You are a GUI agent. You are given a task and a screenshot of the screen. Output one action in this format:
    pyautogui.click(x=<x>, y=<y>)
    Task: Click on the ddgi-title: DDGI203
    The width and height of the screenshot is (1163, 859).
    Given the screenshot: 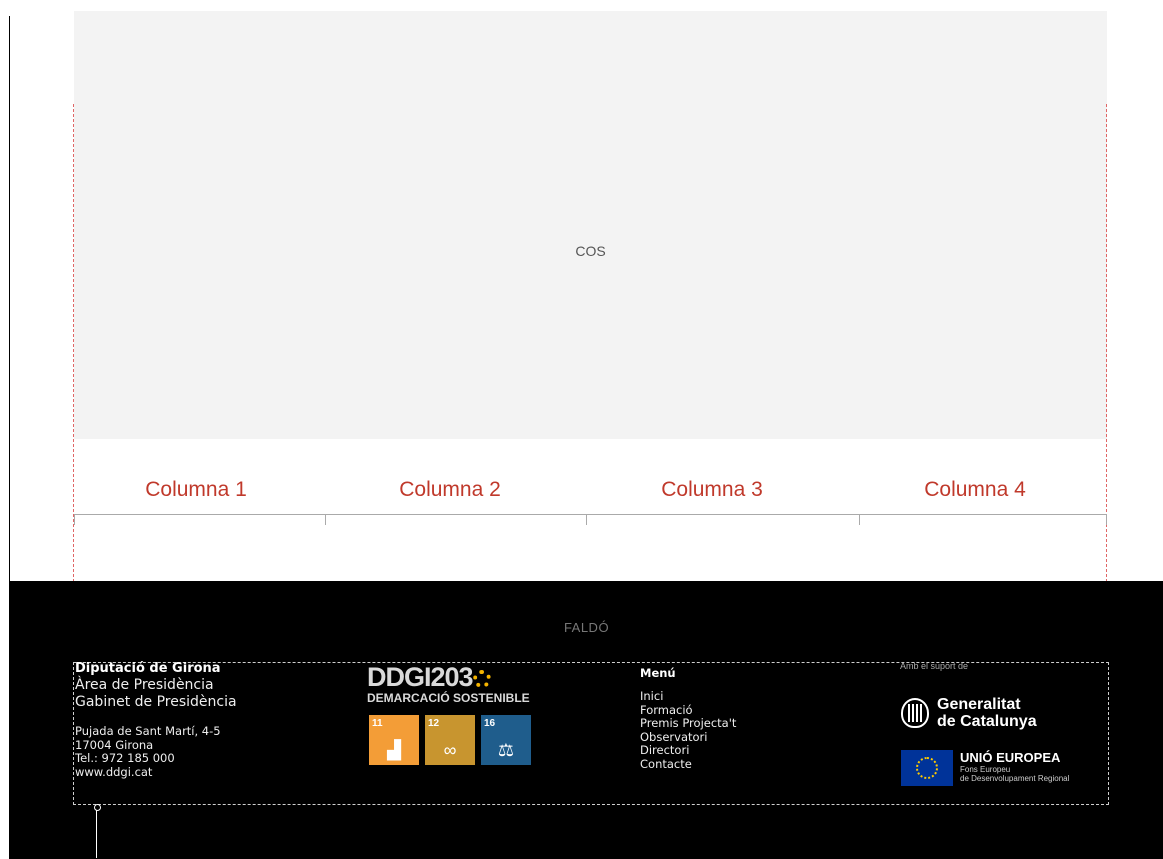 What is the action you would take?
    pyautogui.click(x=420, y=677)
    